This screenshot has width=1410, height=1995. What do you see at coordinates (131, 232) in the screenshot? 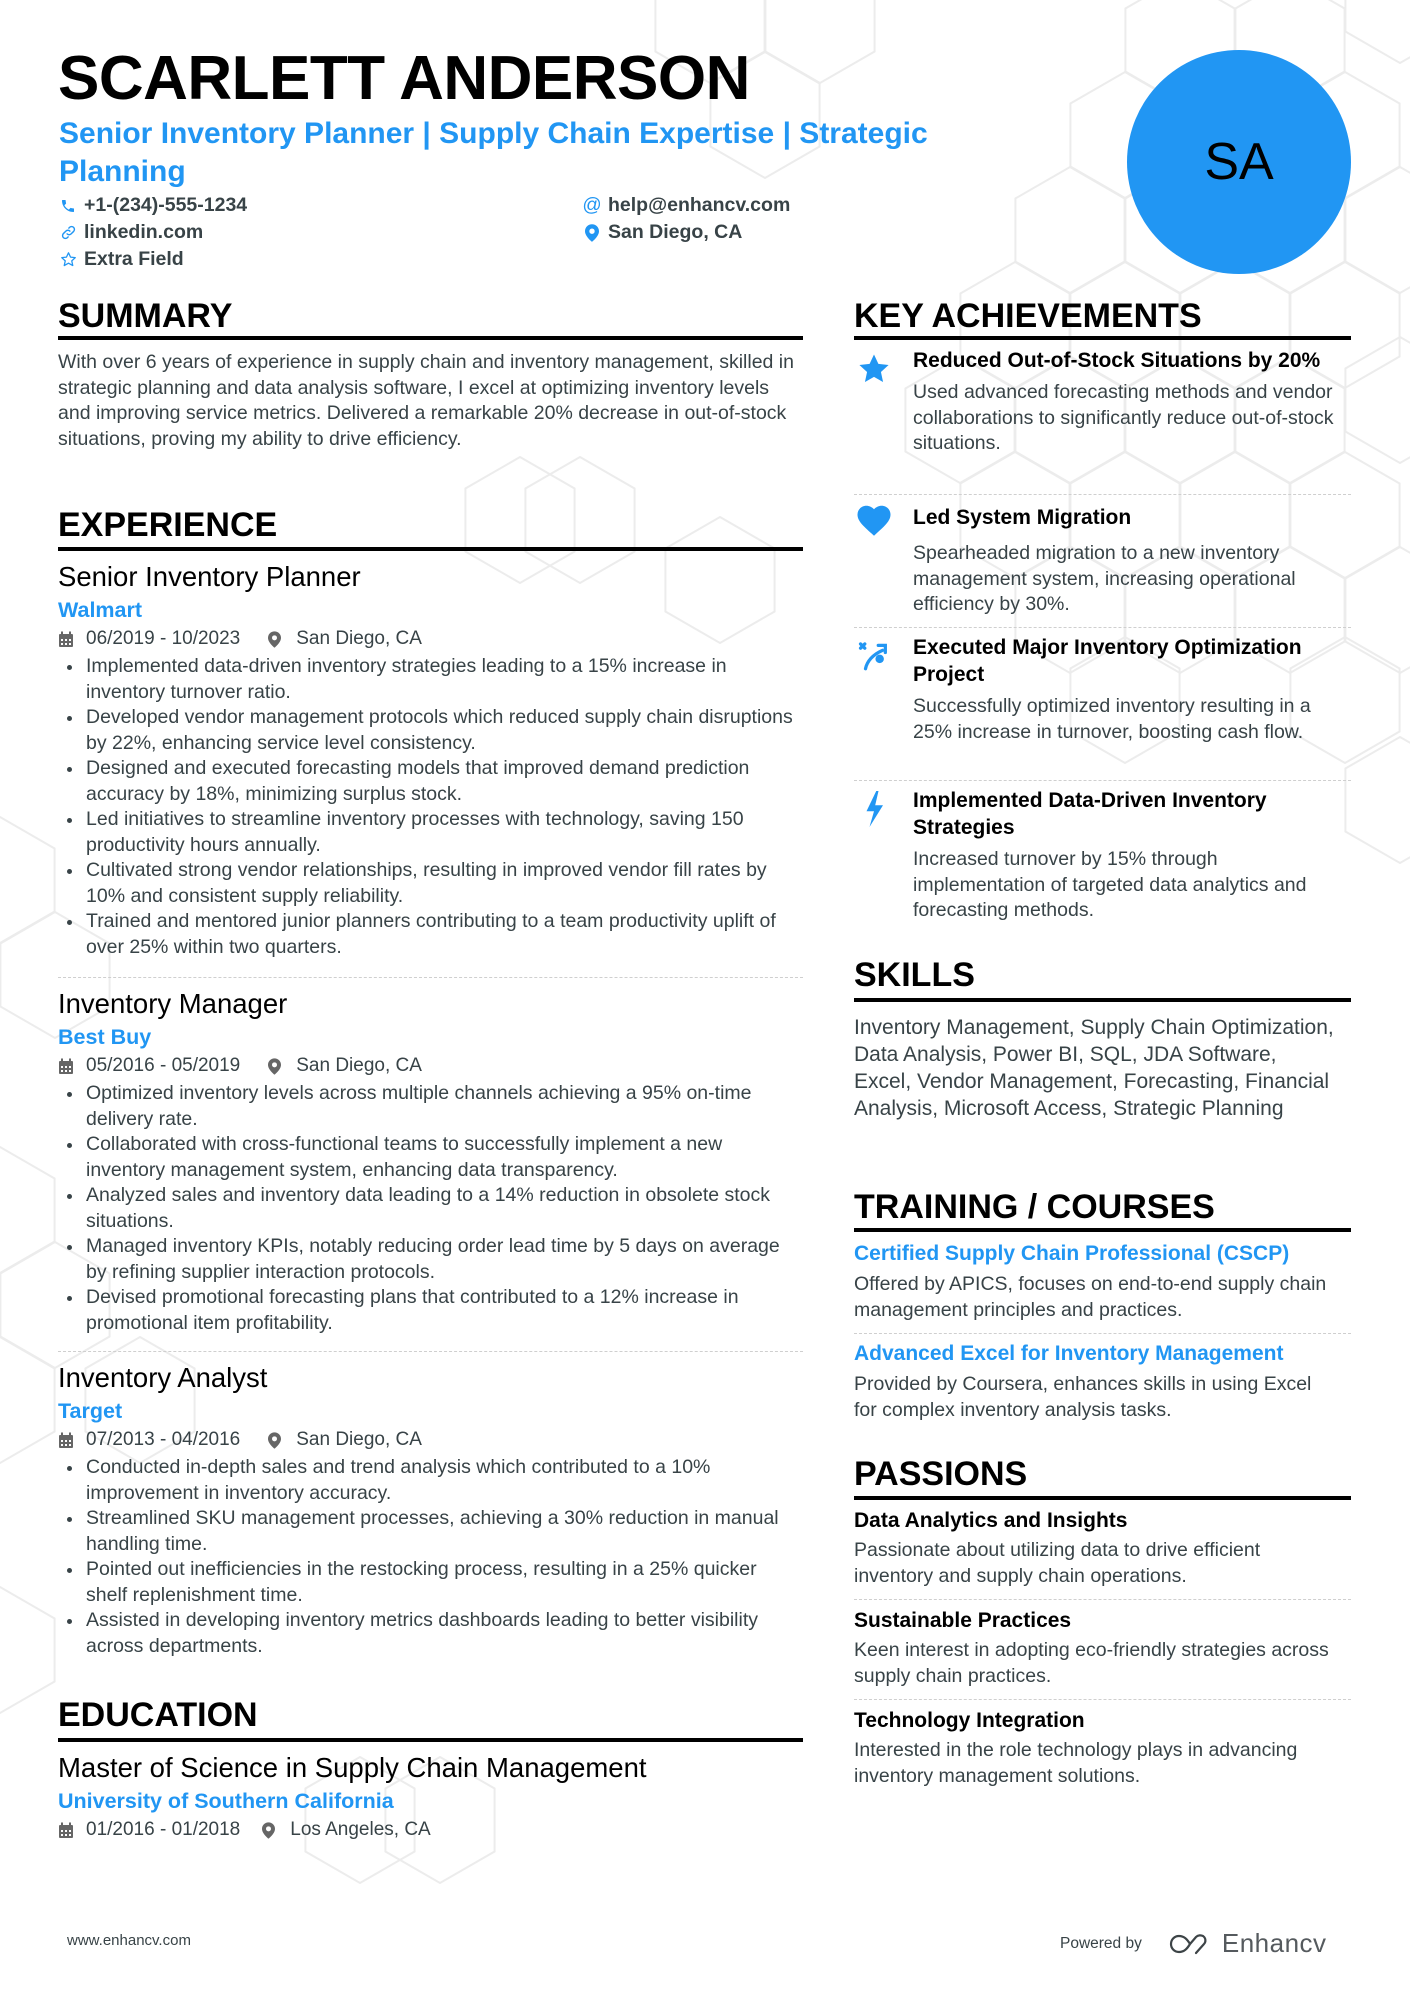
I see `contact-linkedin: linkedin.com` at bounding box center [131, 232].